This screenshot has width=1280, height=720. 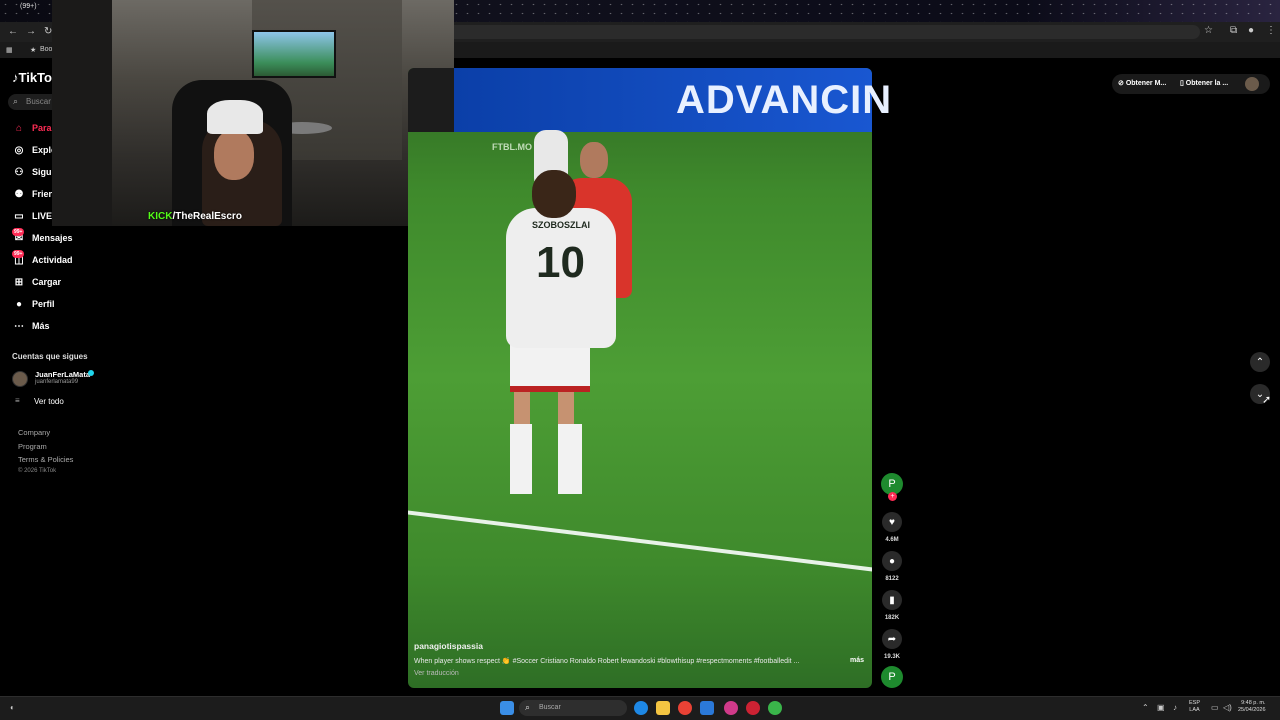 I want to click on streamer-face, so click(x=234, y=155).